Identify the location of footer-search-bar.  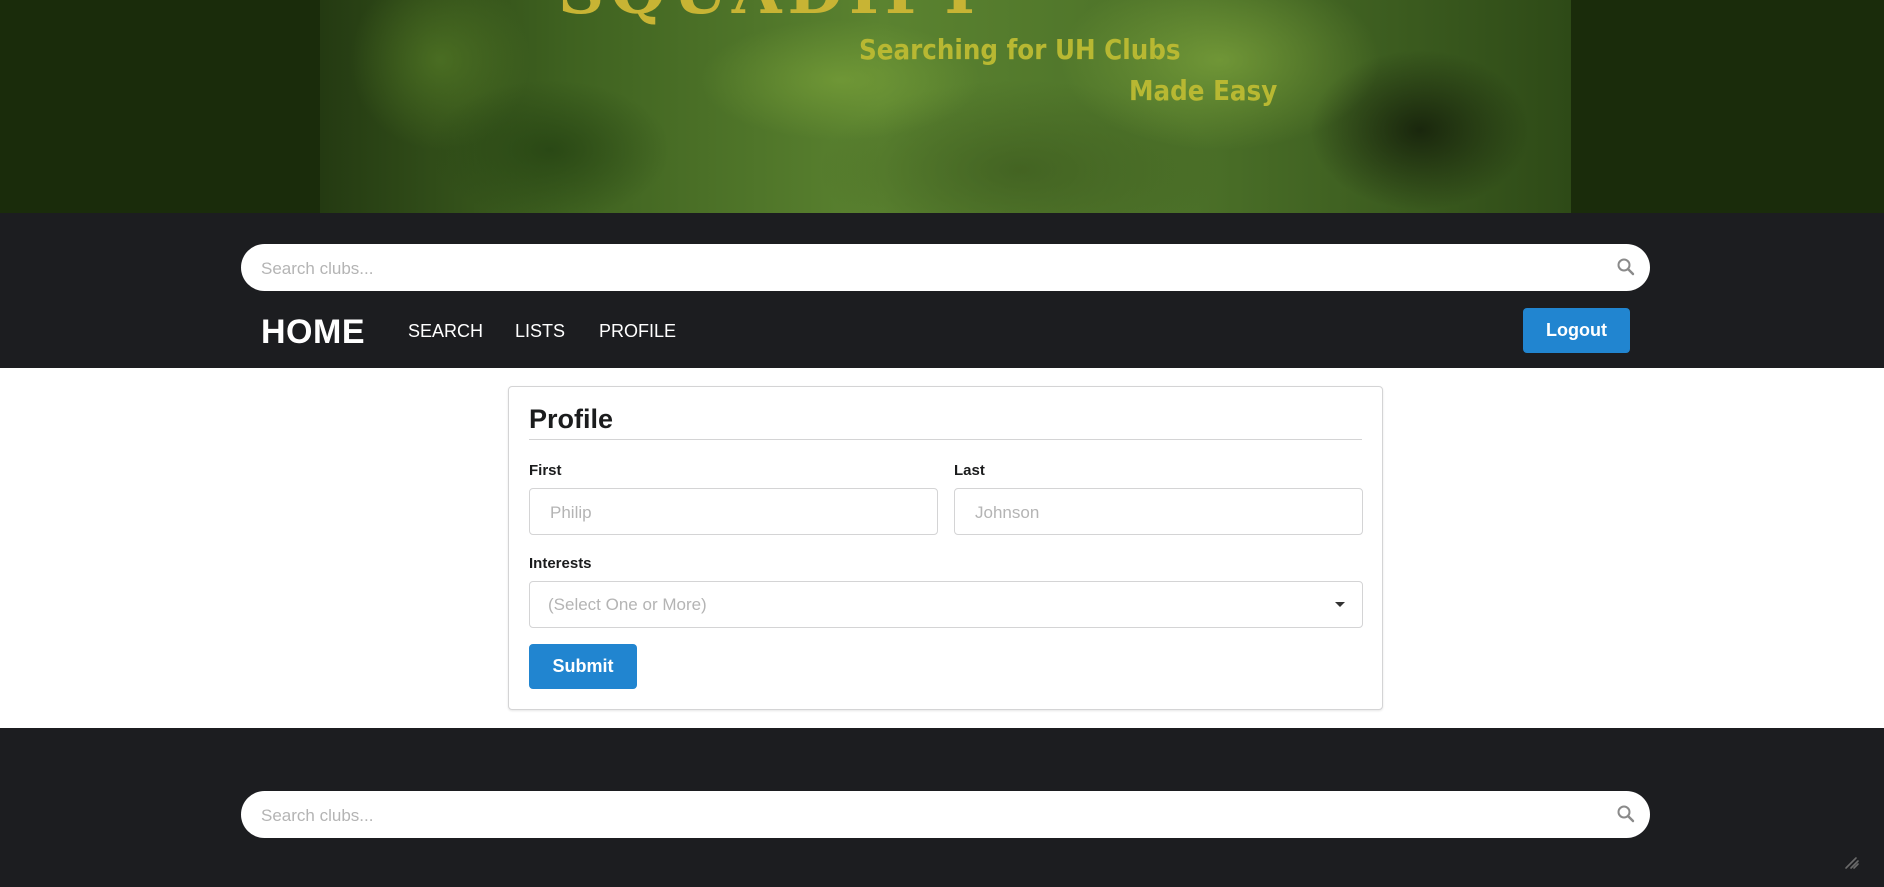
(945, 815).